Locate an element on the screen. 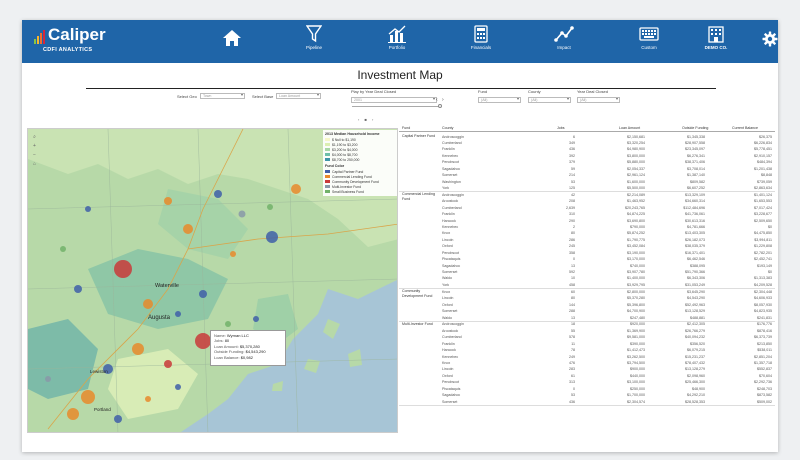 The image size is (800, 460). select-base-dropdown: Loan Amount is located at coordinates (298, 96).